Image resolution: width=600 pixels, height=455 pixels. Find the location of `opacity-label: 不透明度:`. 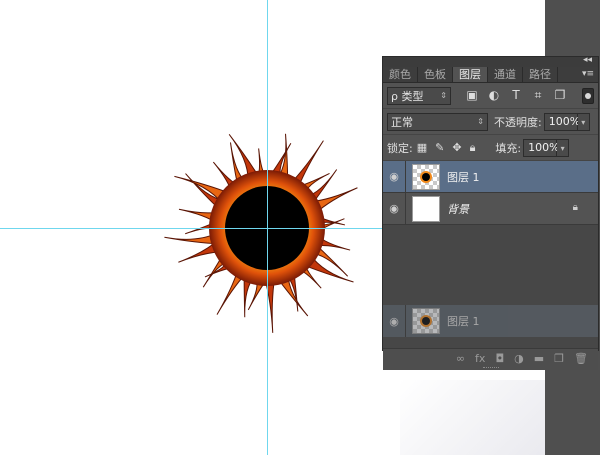

opacity-label: 不透明度: is located at coordinates (518, 122).